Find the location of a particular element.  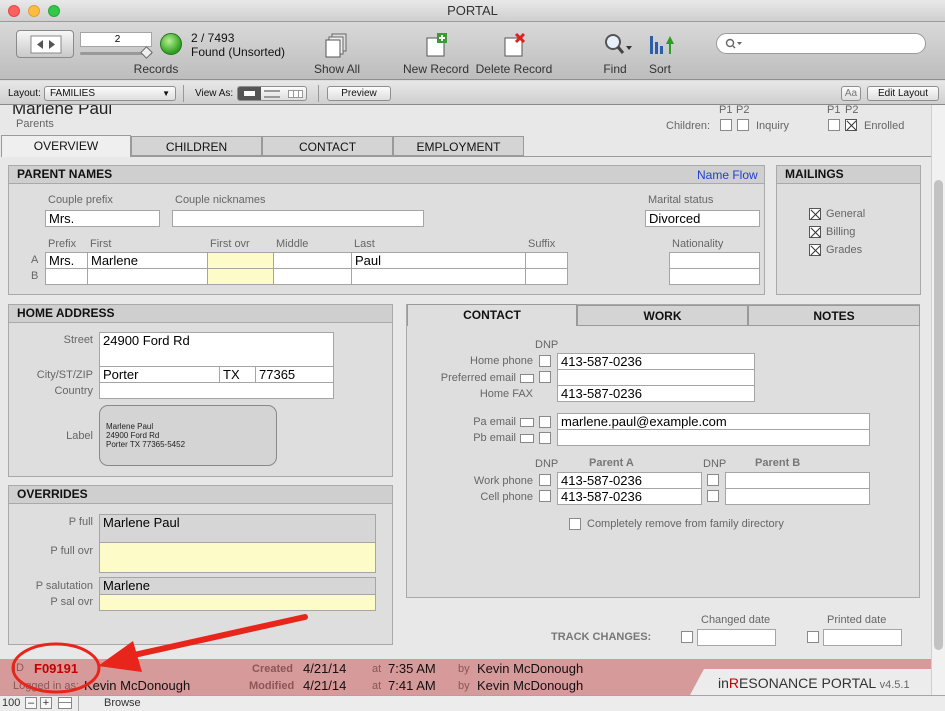

p-full-ovr-field is located at coordinates (237, 557).